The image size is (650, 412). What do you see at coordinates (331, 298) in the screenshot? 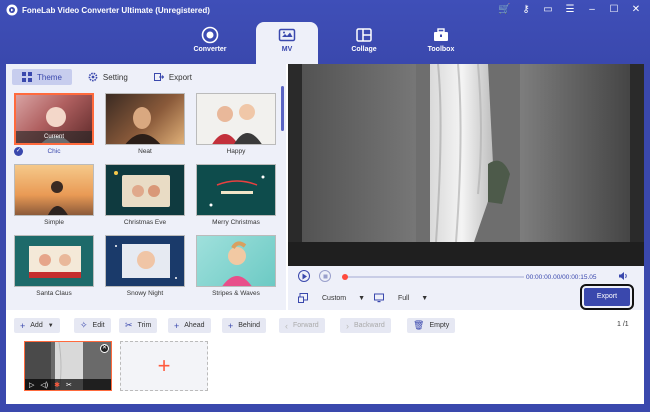
I see `aspect-ratio-dropdown: Custom ▼` at bounding box center [331, 298].